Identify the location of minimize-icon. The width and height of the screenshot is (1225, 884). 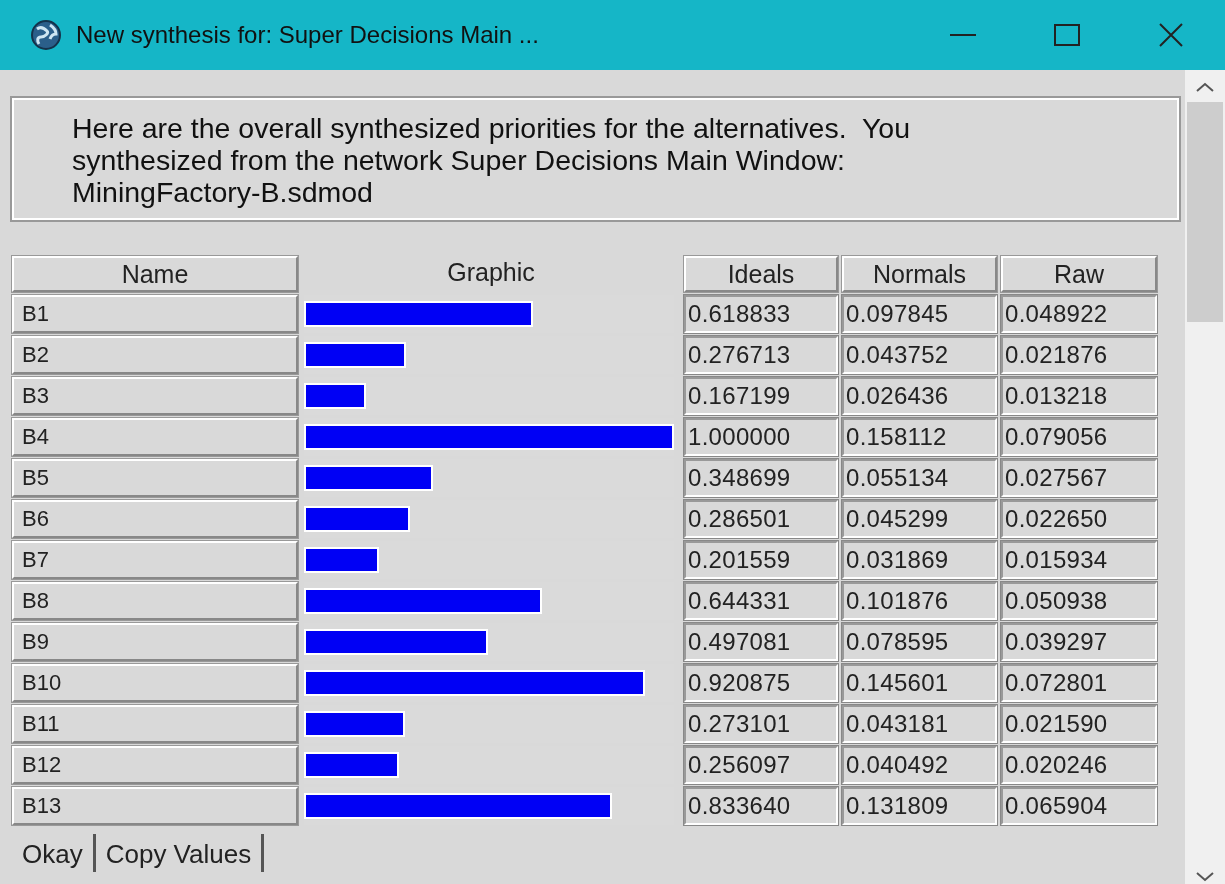
(963, 35).